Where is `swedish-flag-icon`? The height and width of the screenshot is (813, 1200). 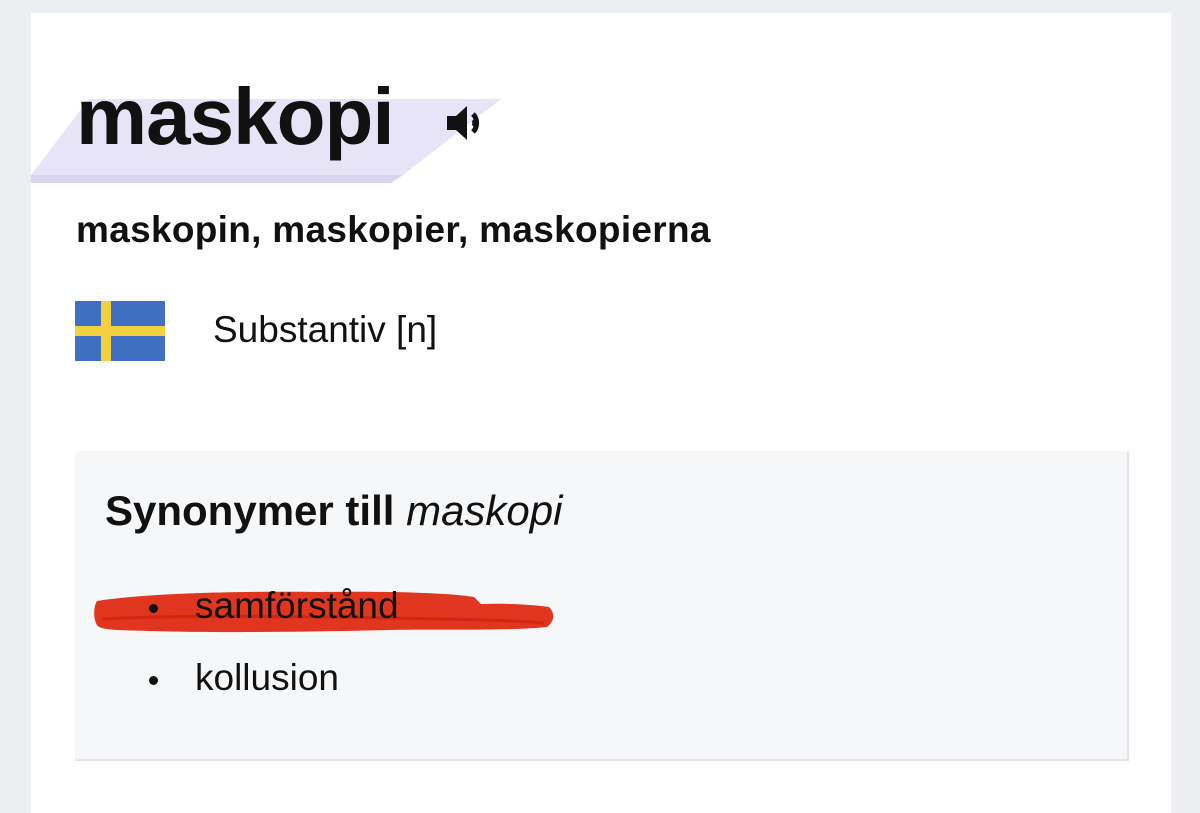
swedish-flag-icon is located at coordinates (120, 331).